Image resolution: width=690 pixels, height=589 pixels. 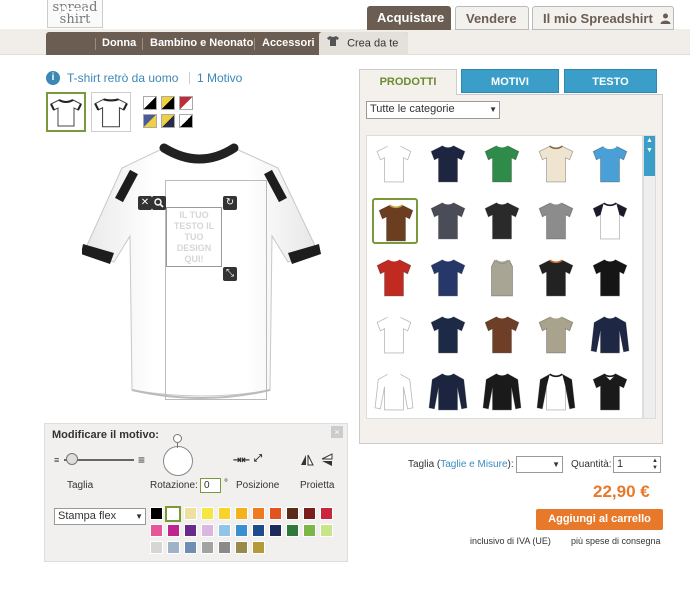 What do you see at coordinates (219, 78) in the screenshot?
I see `motif-count-link: 1 Motivo` at bounding box center [219, 78].